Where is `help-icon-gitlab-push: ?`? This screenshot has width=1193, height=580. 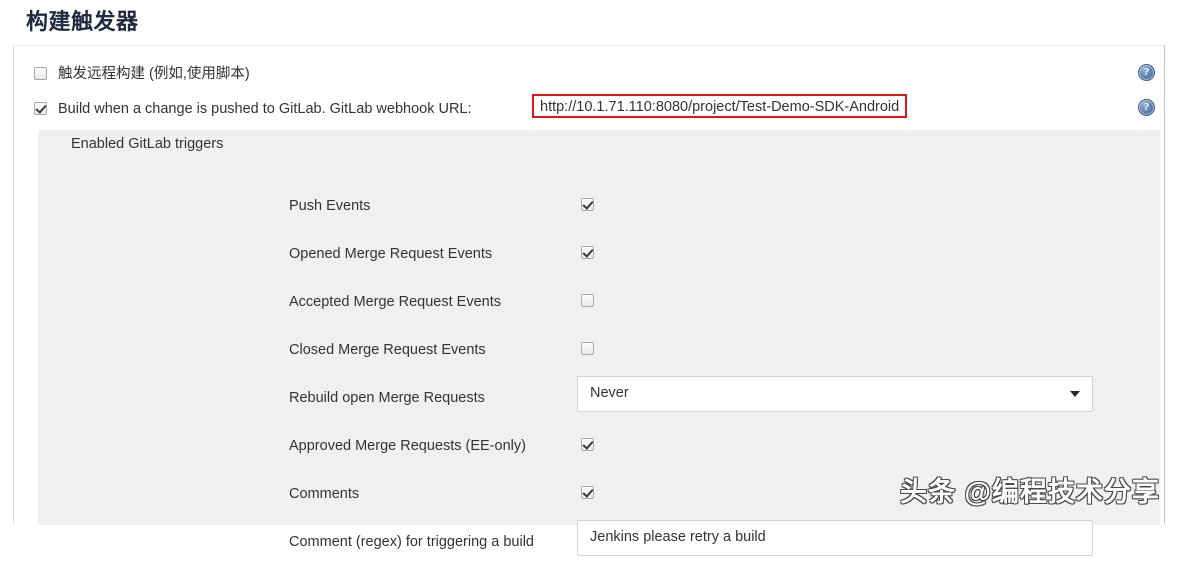 help-icon-gitlab-push: ? is located at coordinates (1146, 107).